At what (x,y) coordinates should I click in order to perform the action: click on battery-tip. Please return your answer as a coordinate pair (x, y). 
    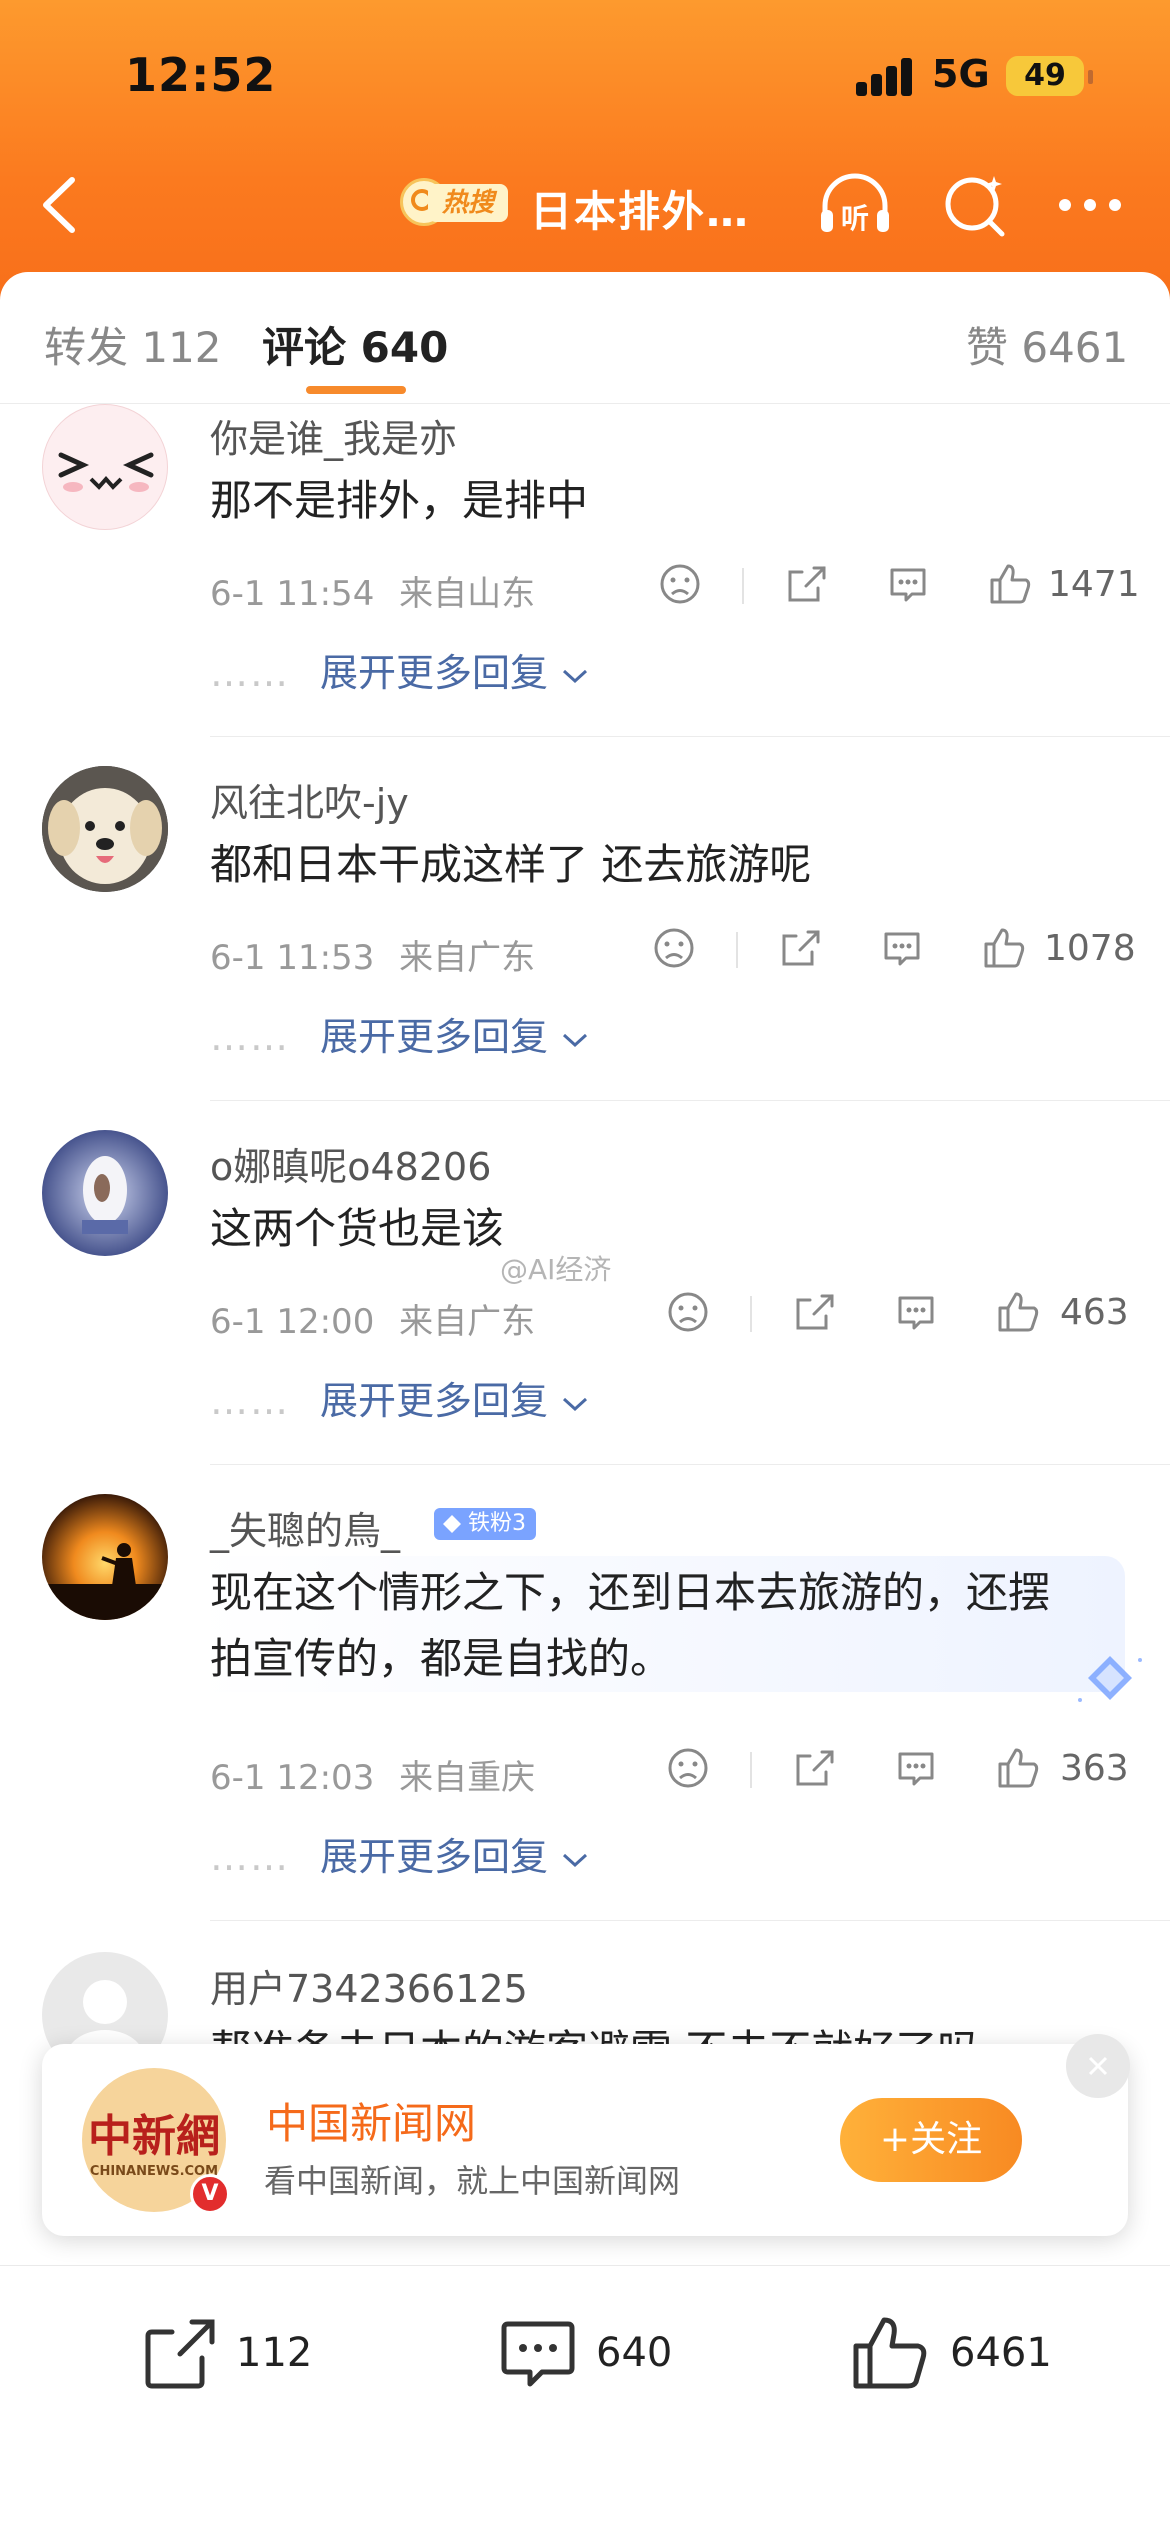
    Looking at the image, I should click on (1090, 77).